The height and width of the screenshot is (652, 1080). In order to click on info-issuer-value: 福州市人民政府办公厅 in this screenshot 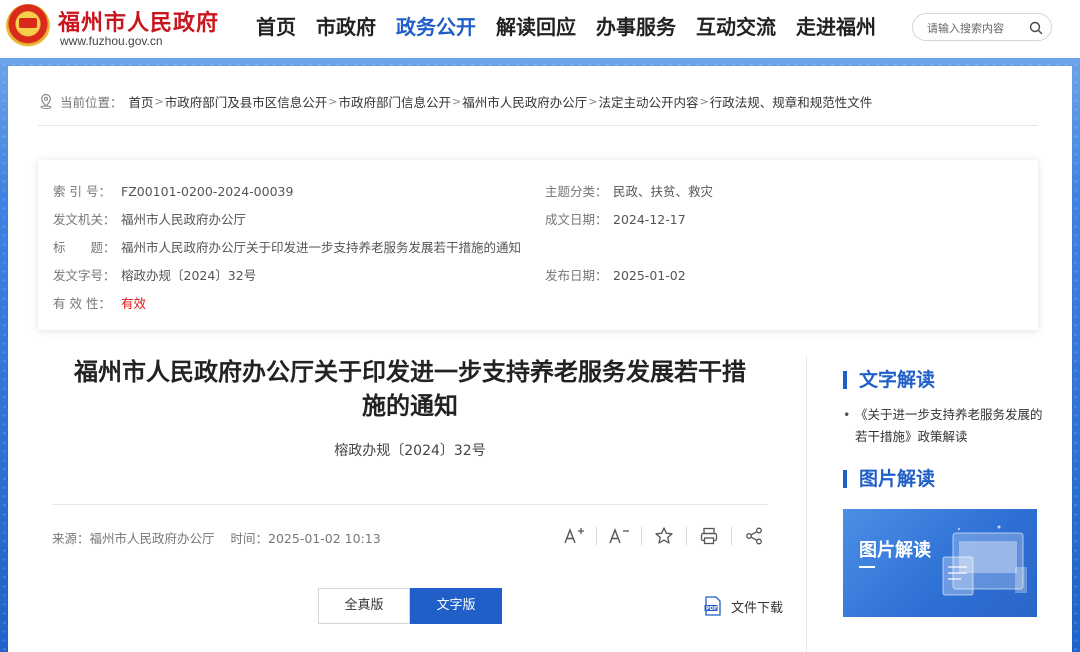, I will do `click(184, 219)`.